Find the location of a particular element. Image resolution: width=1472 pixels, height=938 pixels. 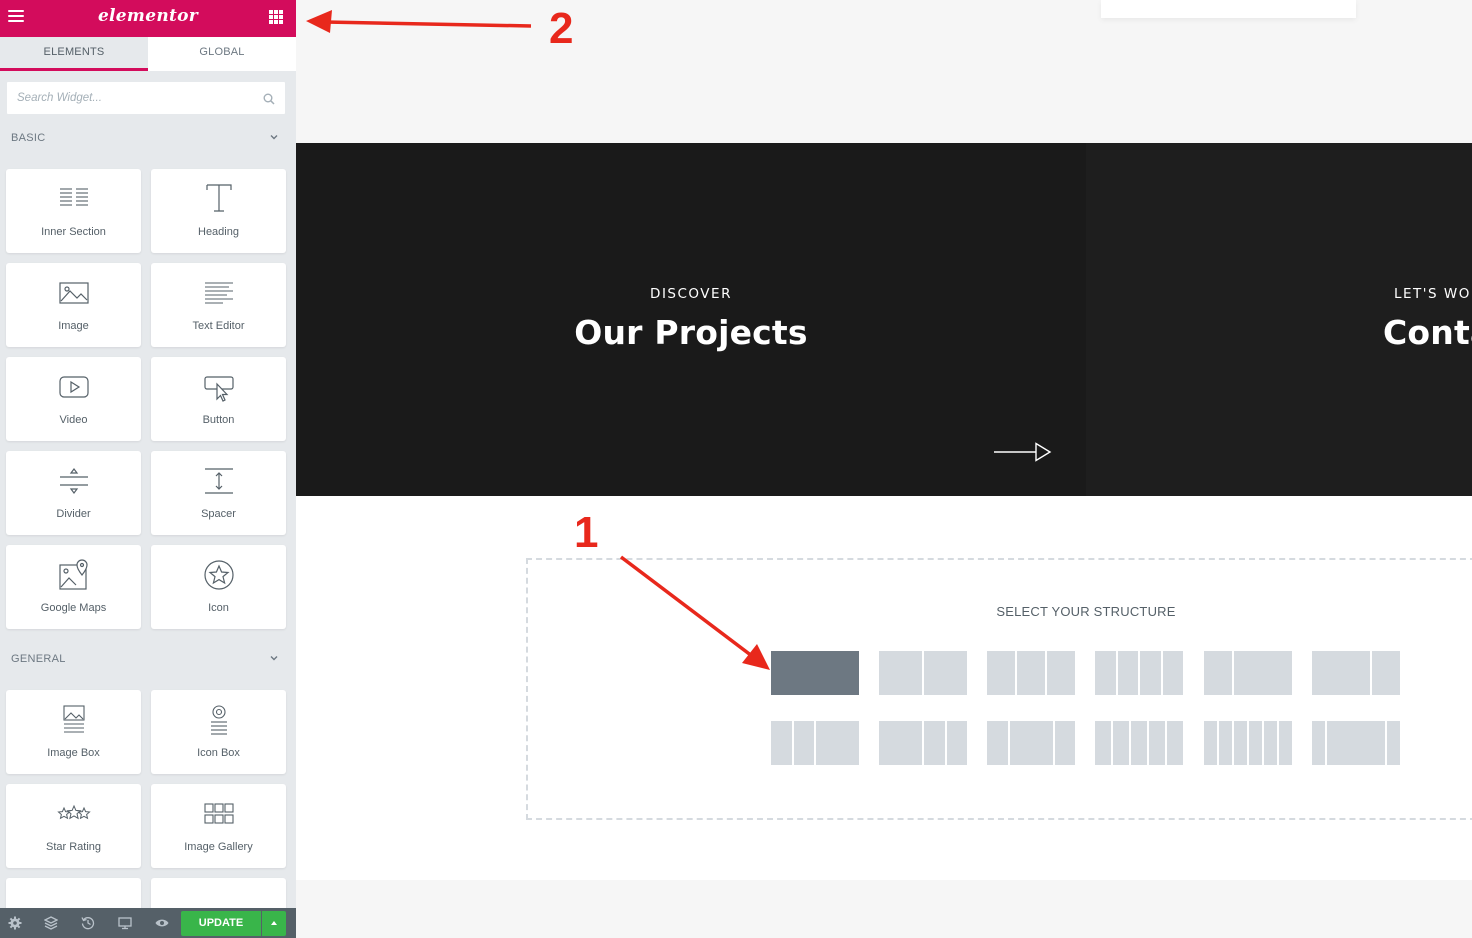

widget-label: Spacer is located at coordinates (218, 514).